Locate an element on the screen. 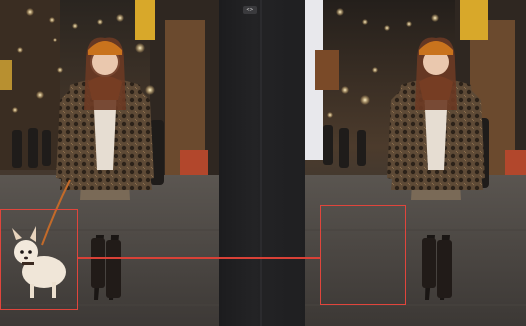 Image resolution: width=526 pixels, height=326 pixels. selection-box-right is located at coordinates (363, 255).